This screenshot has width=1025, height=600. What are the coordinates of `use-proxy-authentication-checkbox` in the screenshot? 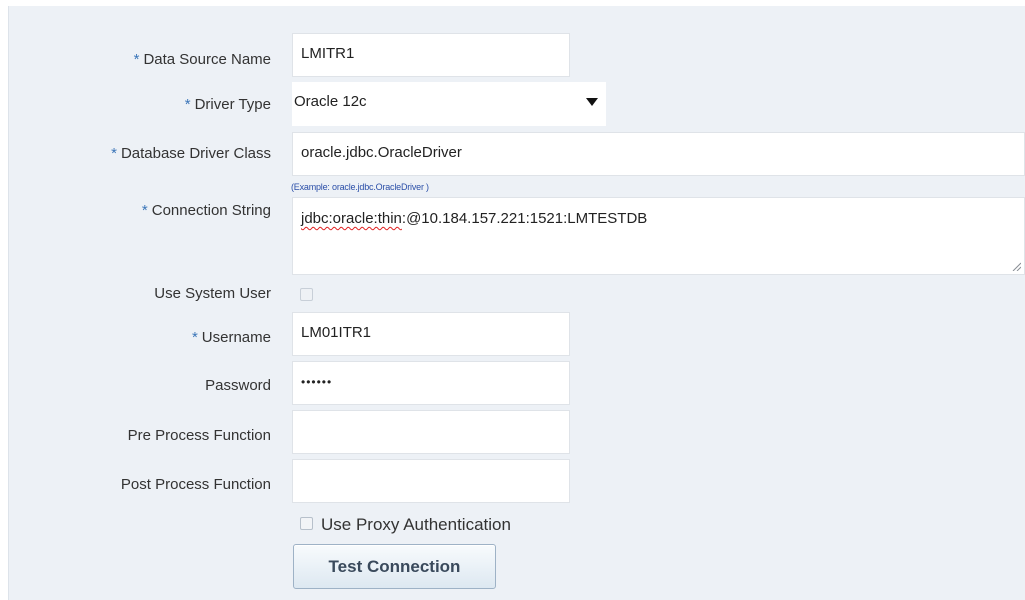 It's located at (306, 523).